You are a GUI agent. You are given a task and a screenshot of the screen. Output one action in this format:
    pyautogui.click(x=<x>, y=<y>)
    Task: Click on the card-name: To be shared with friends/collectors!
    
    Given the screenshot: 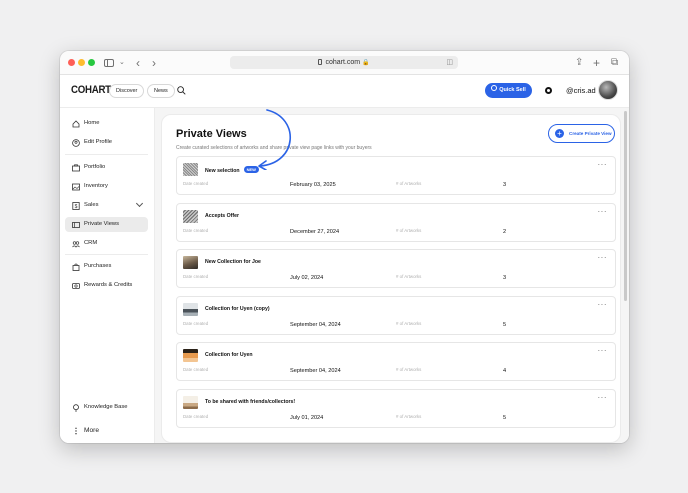 What is the action you would take?
    pyautogui.click(x=250, y=402)
    